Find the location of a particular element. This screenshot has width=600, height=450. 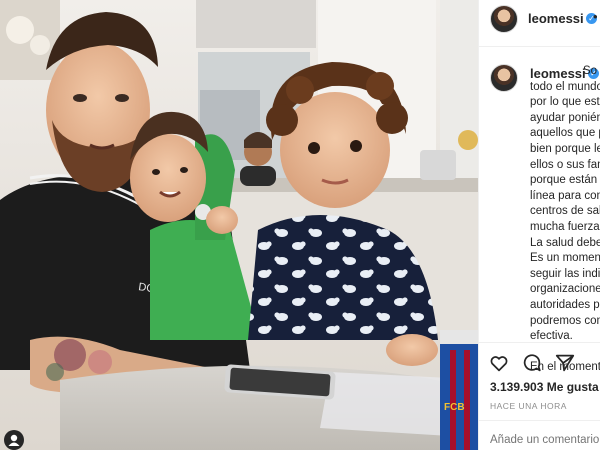

comment-icon is located at coordinates (532, 363).